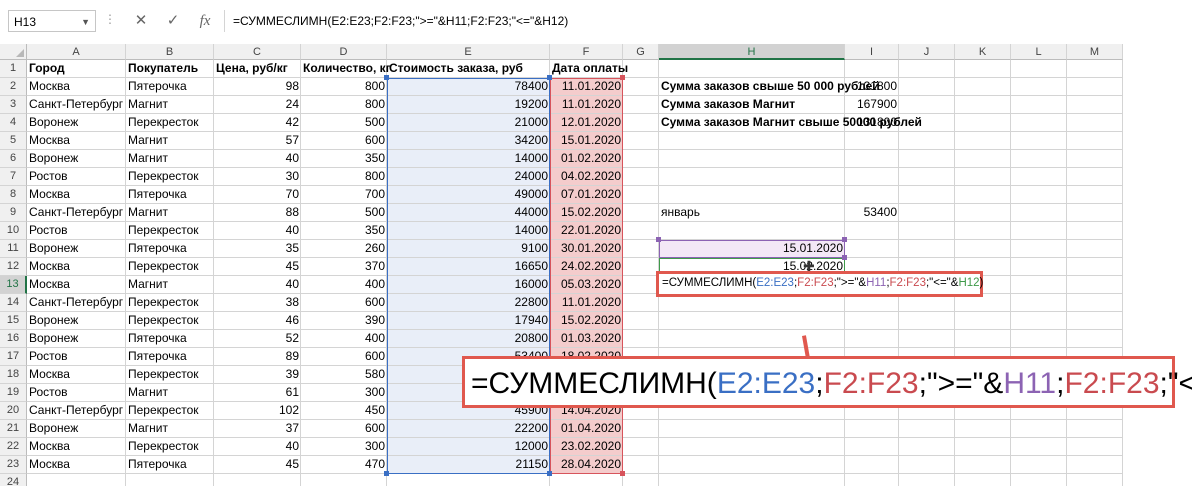 Image resolution: width=1200 pixels, height=496 pixels. What do you see at coordinates (52, 21) in the screenshot?
I see `name-box: H13 ▼` at bounding box center [52, 21].